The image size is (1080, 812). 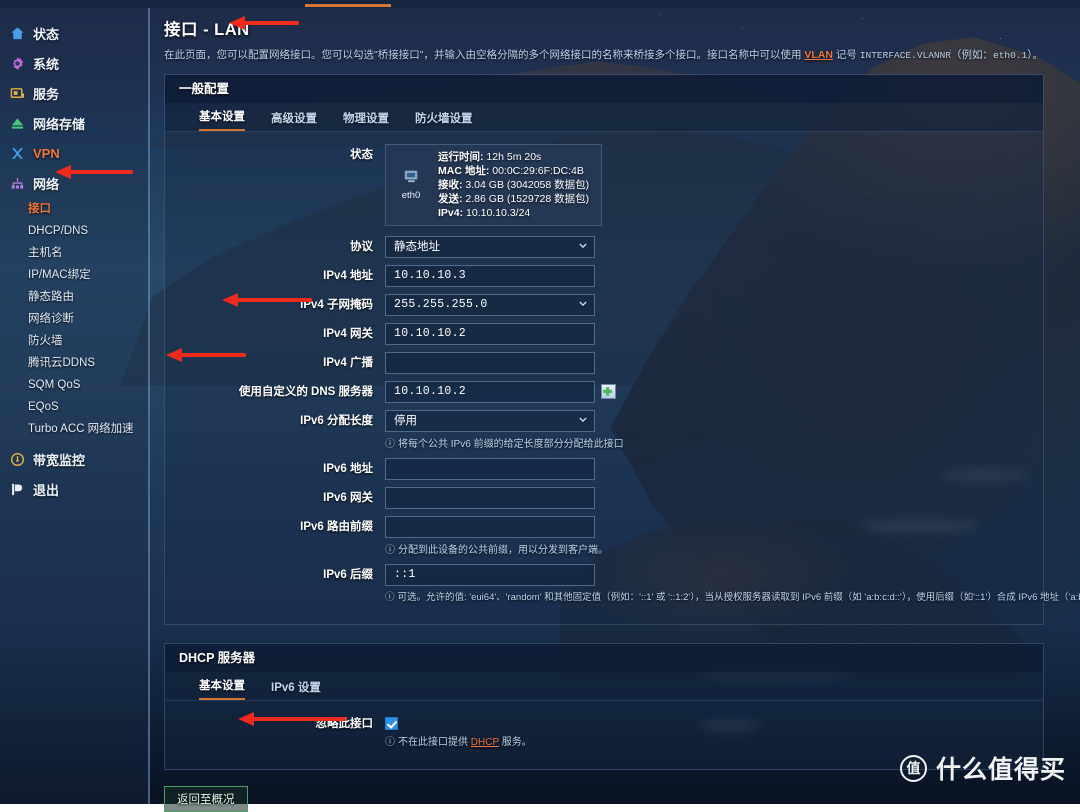 I want to click on sidebar-item-dhcp-dns: DHCP/DNS, so click(x=74, y=231).